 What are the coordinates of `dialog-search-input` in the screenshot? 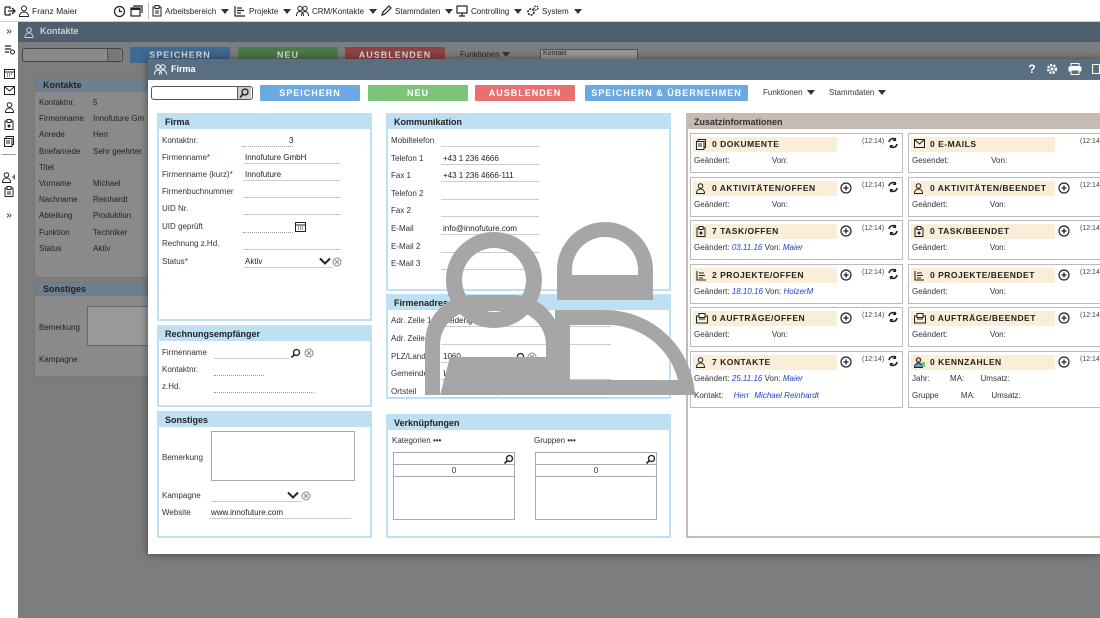 It's located at (202, 93).